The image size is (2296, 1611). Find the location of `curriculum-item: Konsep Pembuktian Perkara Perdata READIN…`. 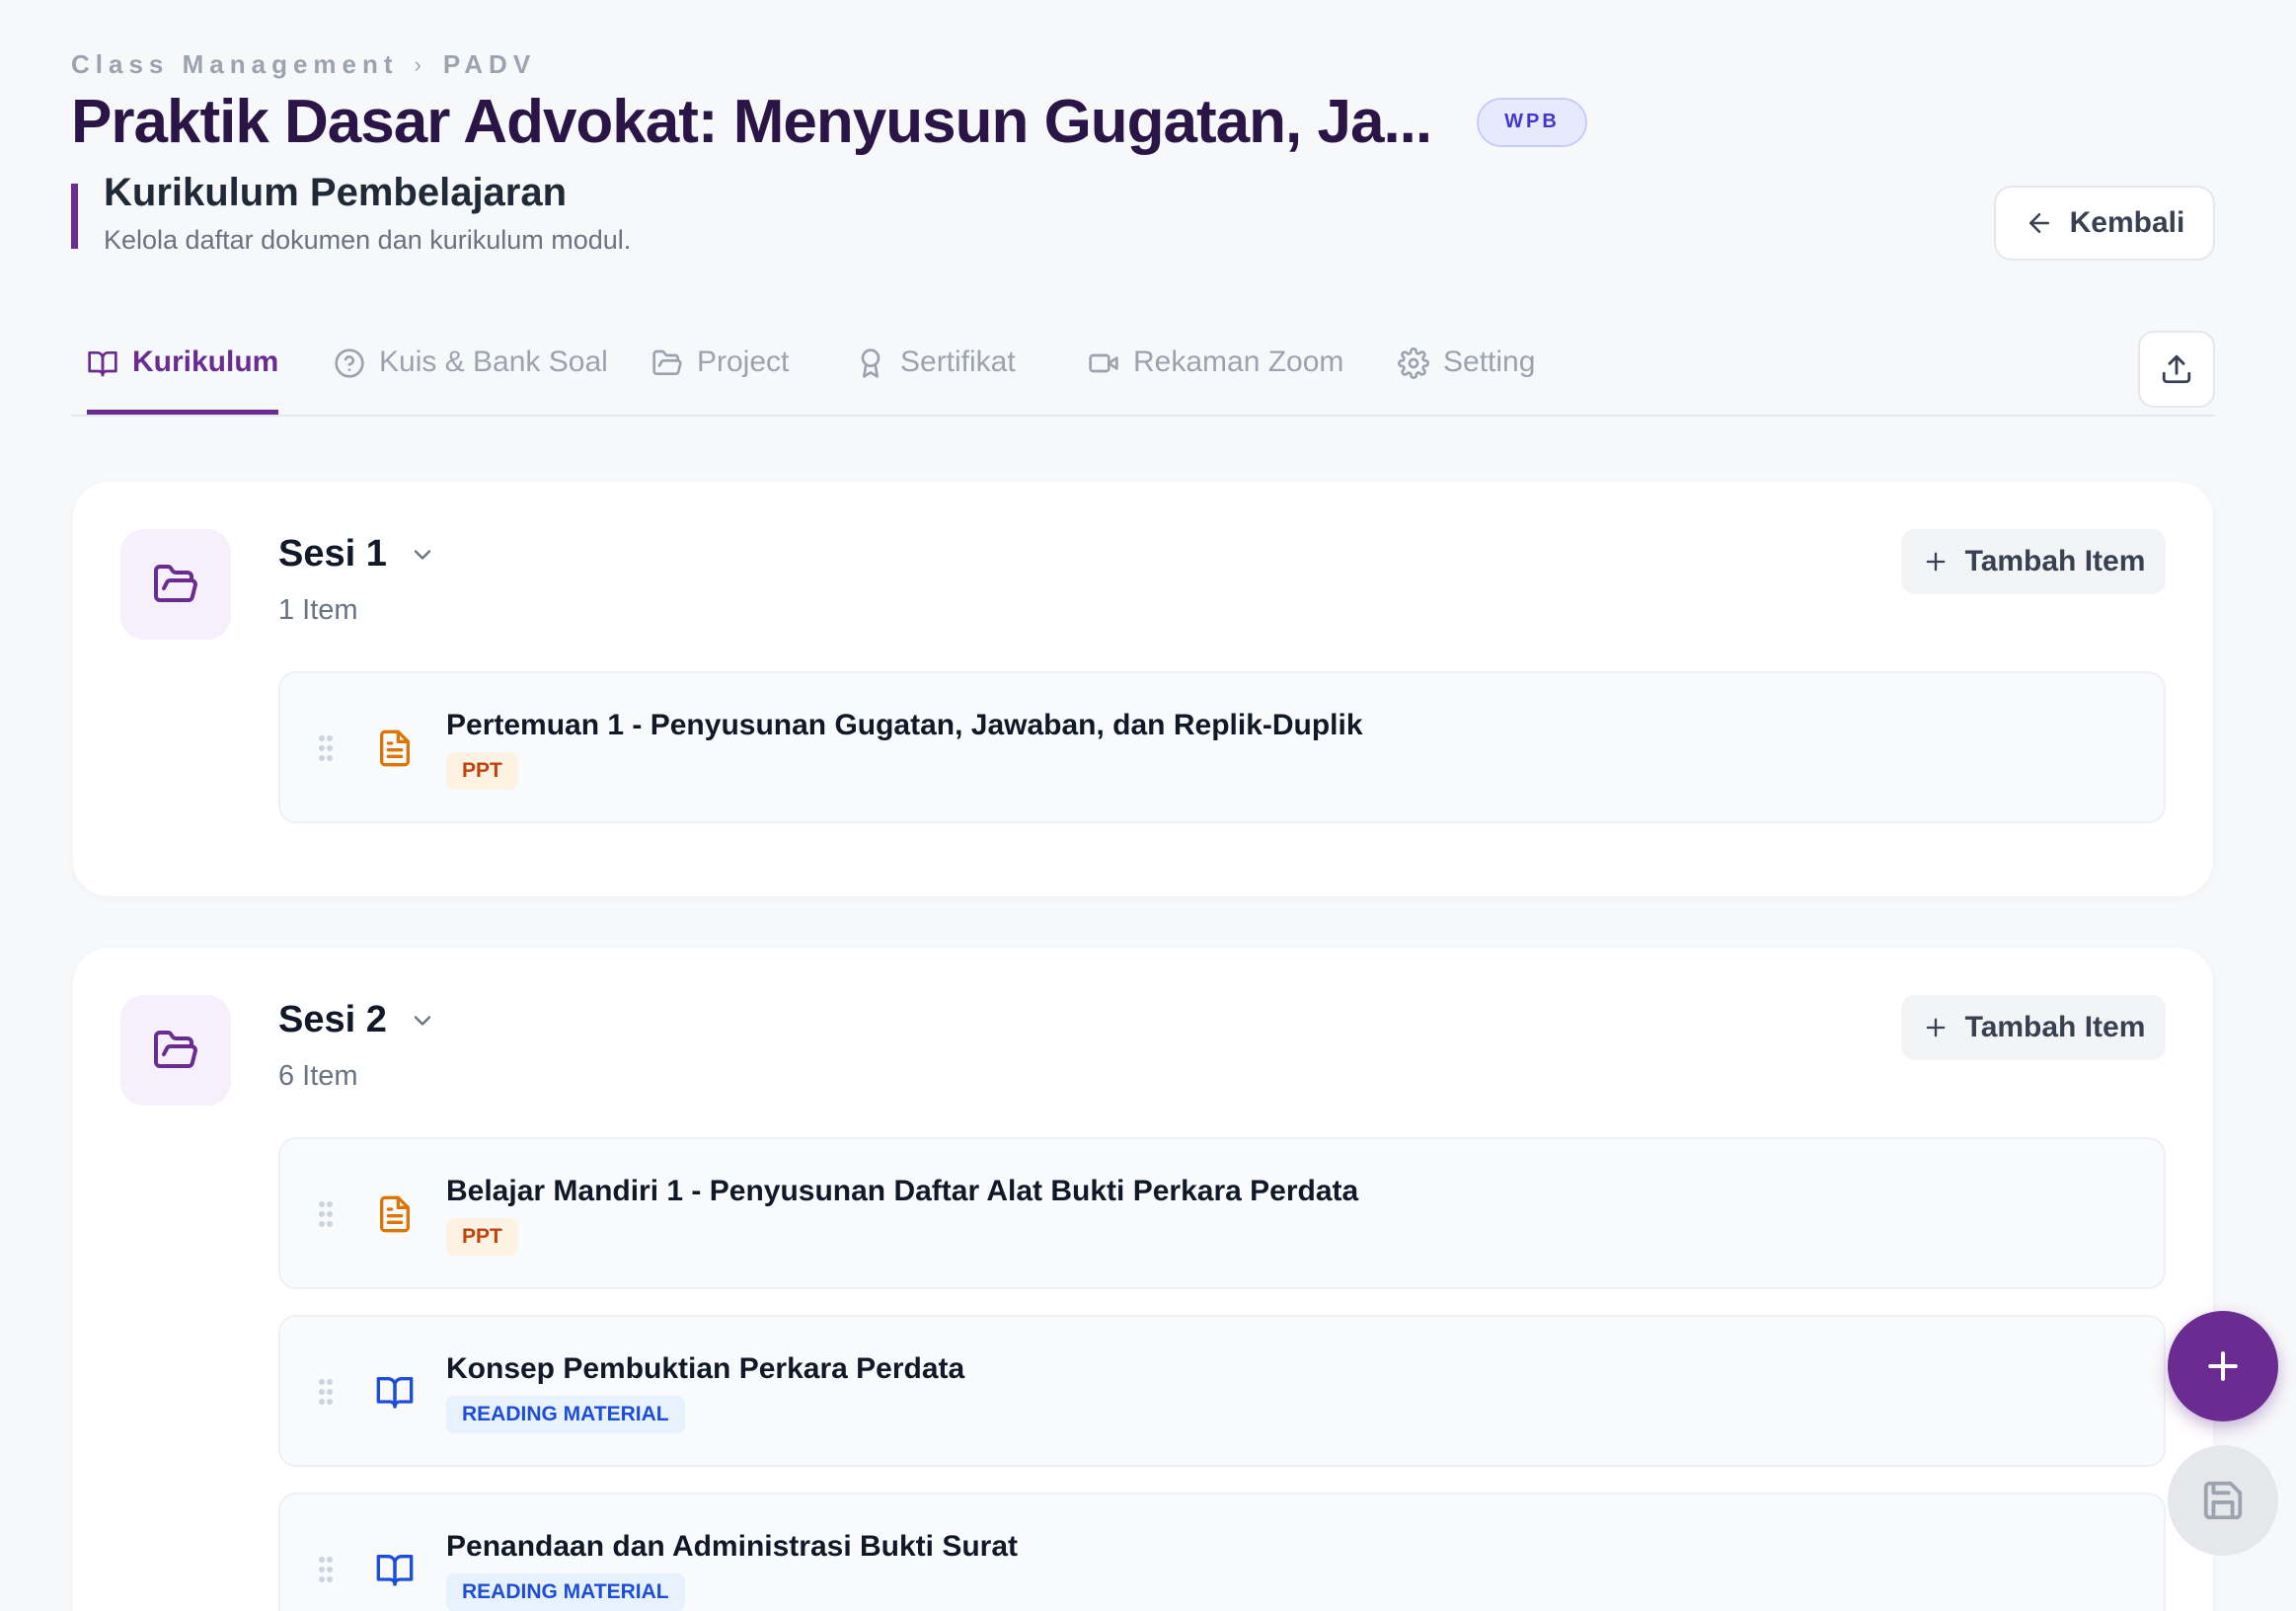

curriculum-item: Konsep Pembuktian Perkara Perdata READIN… is located at coordinates (1222, 1391).